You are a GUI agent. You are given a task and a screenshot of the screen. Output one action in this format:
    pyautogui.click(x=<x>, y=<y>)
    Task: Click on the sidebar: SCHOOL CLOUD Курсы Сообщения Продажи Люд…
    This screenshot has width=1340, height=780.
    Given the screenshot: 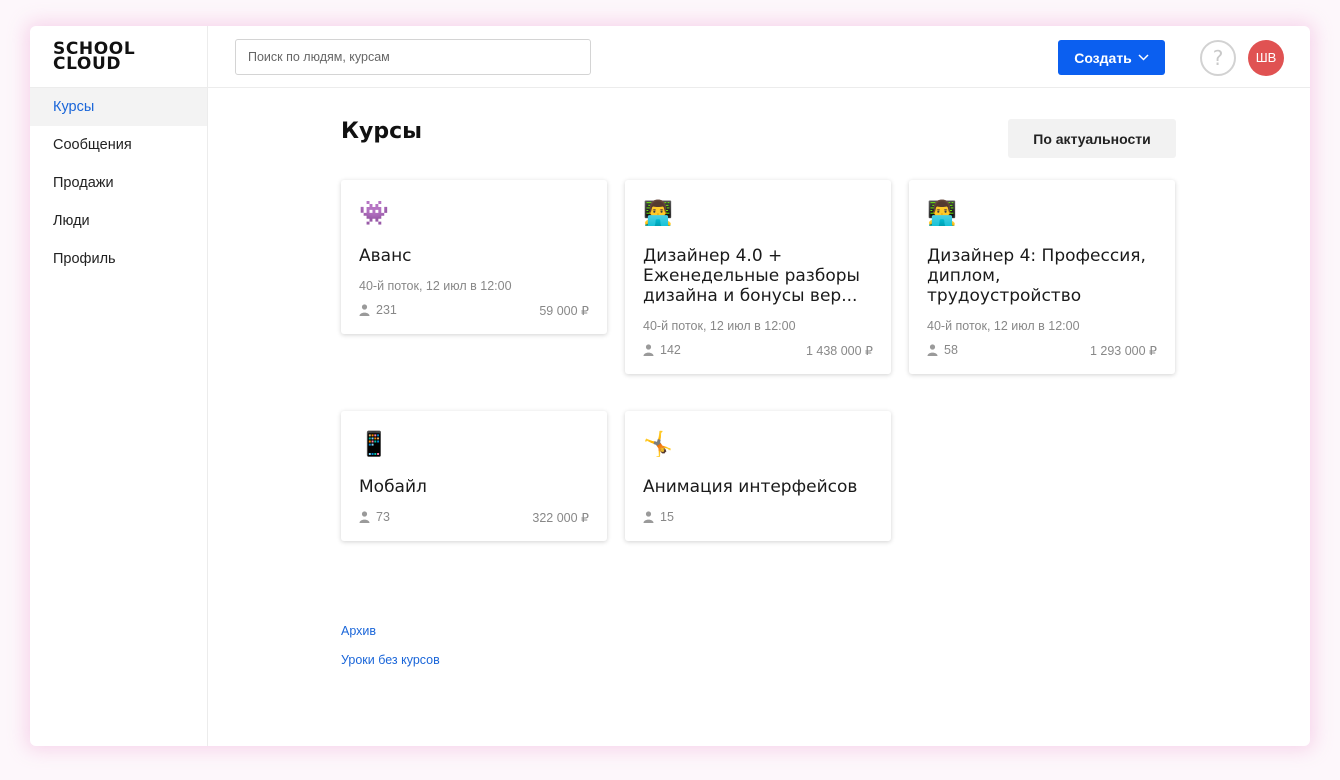 What is the action you would take?
    pyautogui.click(x=119, y=386)
    